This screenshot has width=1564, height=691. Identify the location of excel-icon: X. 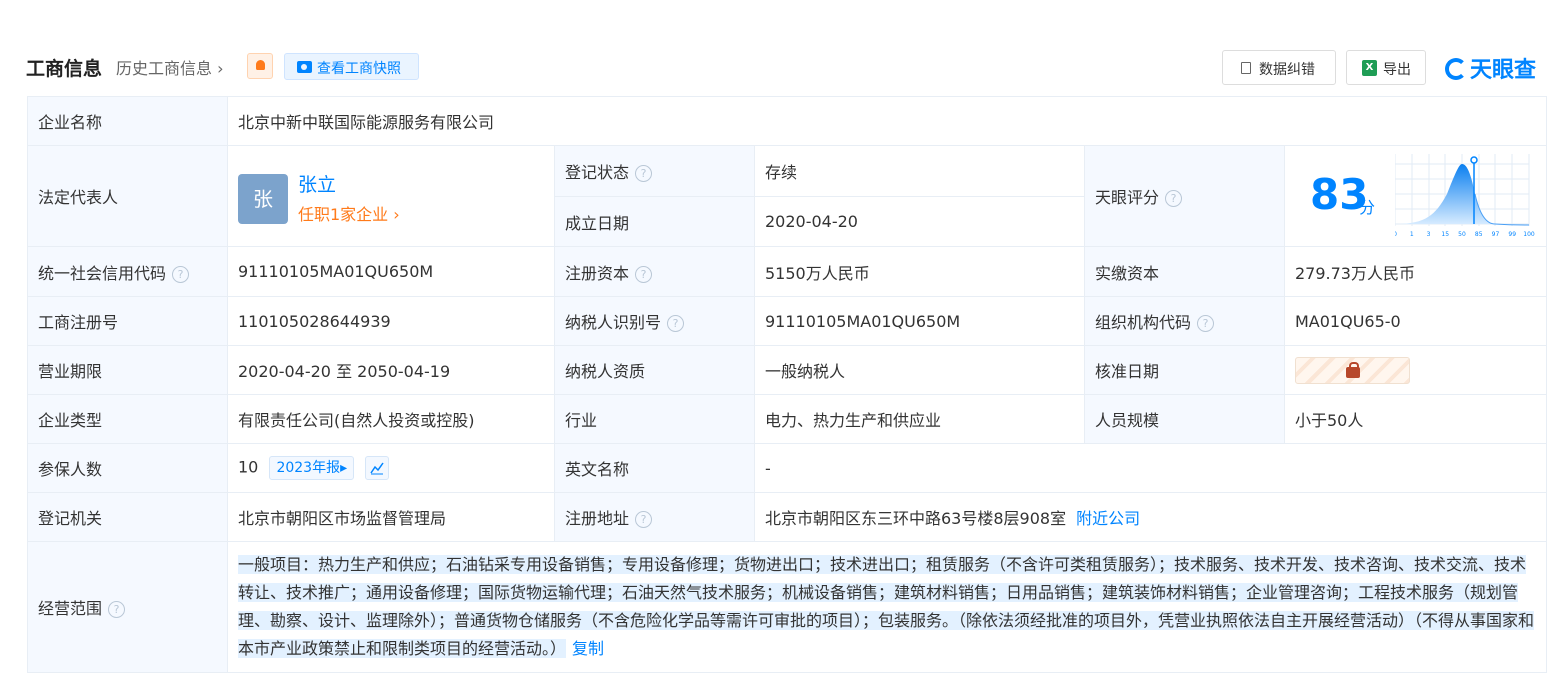
(1369, 68).